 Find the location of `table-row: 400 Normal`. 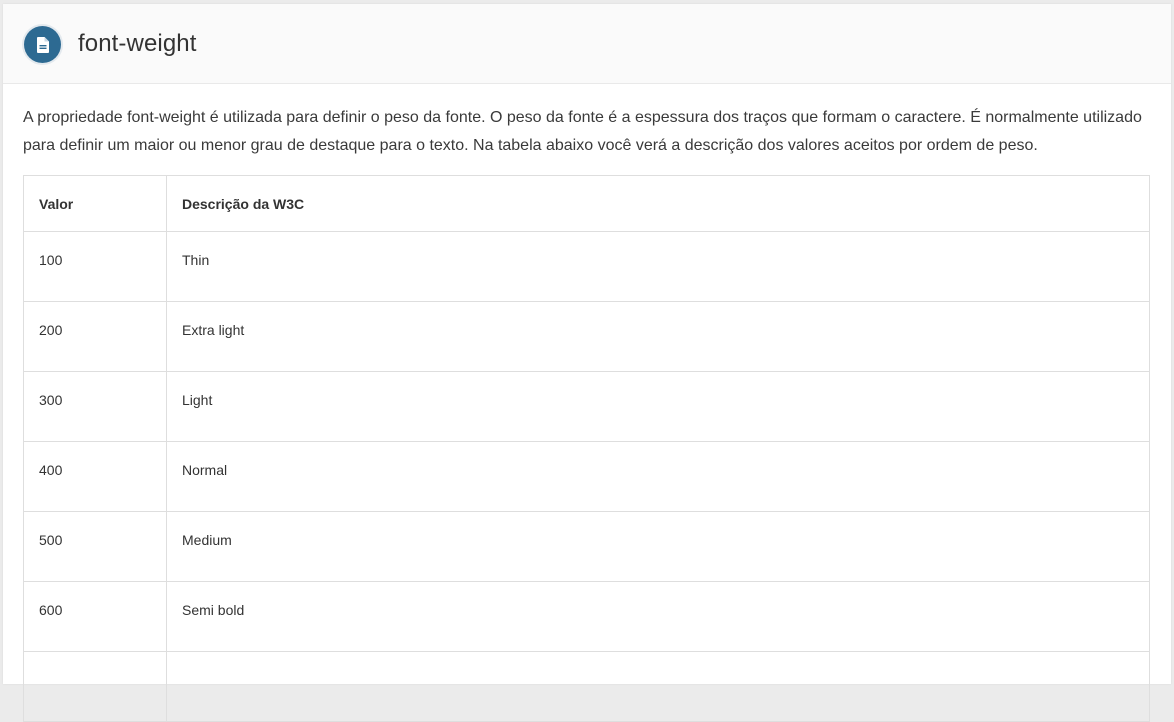

table-row: 400 Normal is located at coordinates (586, 476).